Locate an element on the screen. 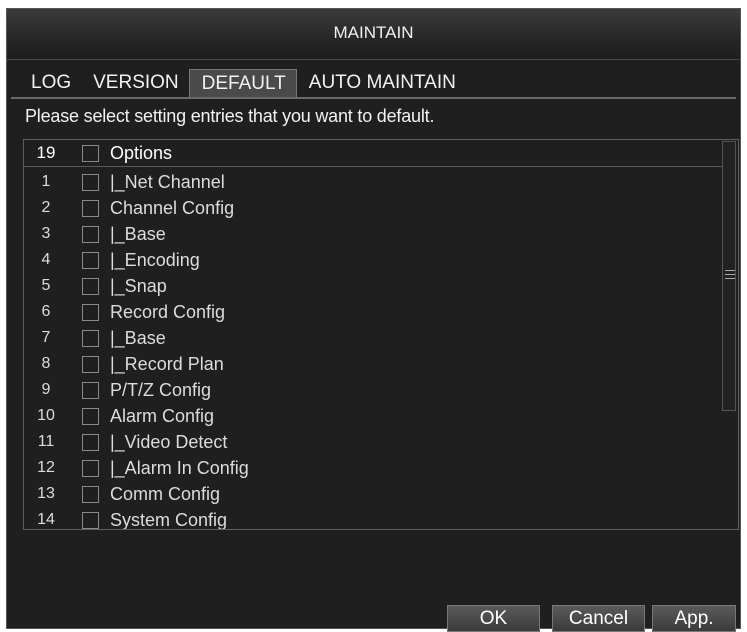 Image resolution: width=747 pixels, height=632 pixels. item-number: 4 is located at coordinates (46, 259).